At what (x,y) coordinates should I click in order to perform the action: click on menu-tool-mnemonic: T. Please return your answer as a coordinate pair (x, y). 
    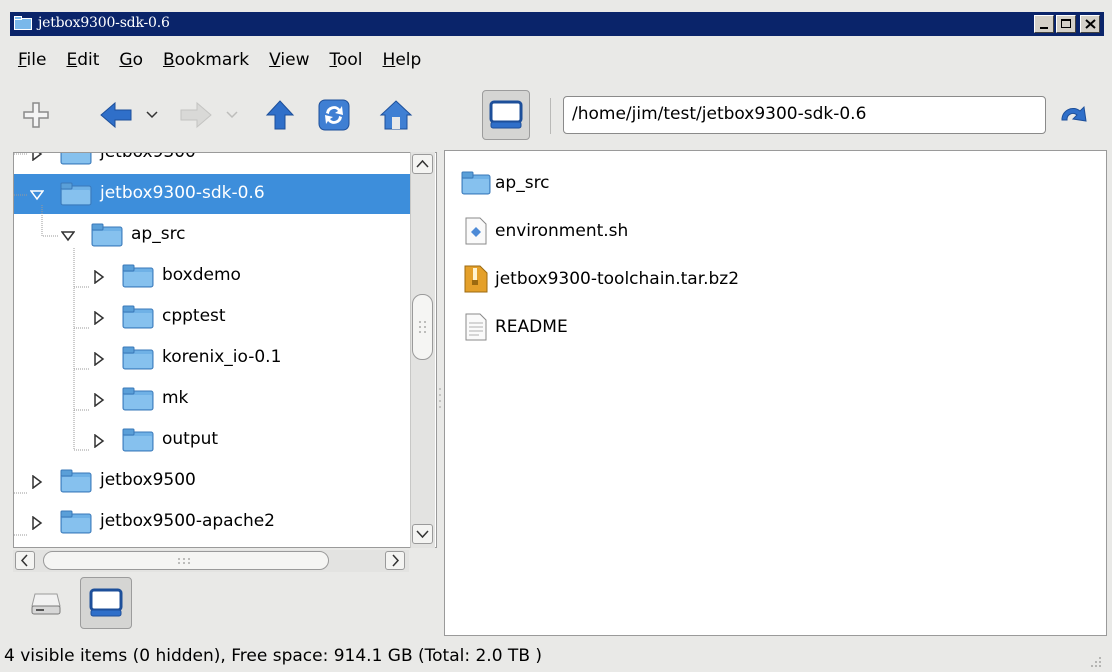
    Looking at the image, I should click on (333, 60).